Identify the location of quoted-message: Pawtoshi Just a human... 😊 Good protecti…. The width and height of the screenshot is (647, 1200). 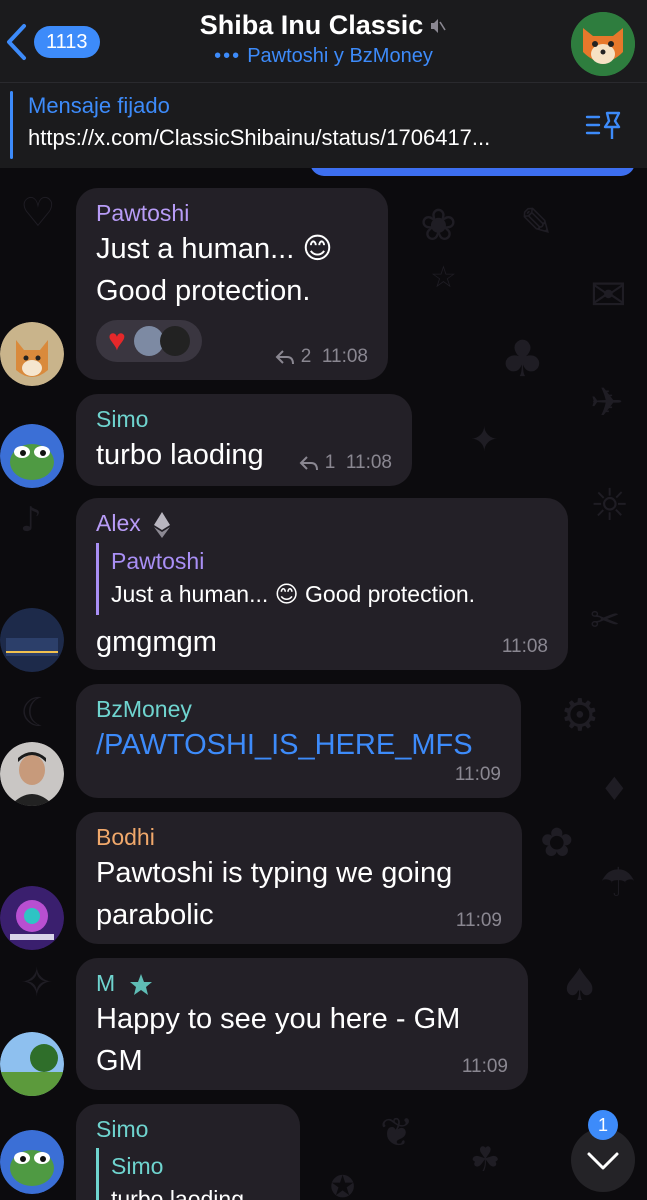
(322, 578).